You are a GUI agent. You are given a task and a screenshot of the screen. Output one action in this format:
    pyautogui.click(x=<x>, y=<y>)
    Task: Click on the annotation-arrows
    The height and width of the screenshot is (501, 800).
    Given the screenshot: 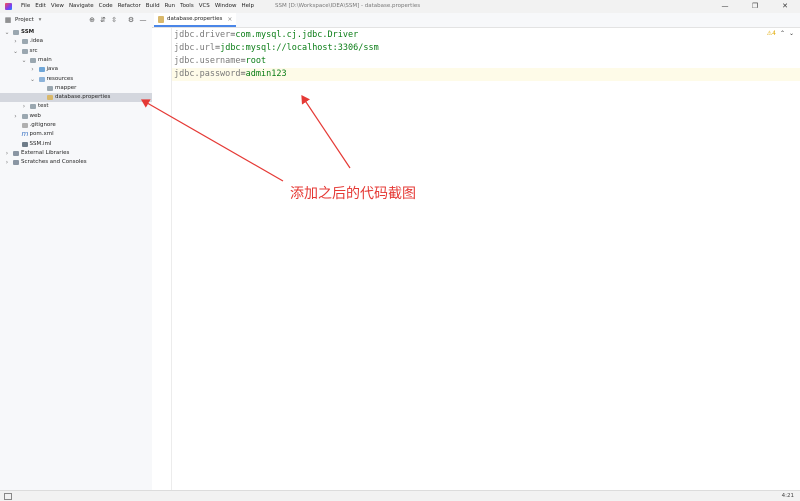 What is the action you would take?
    pyautogui.click(x=245, y=138)
    